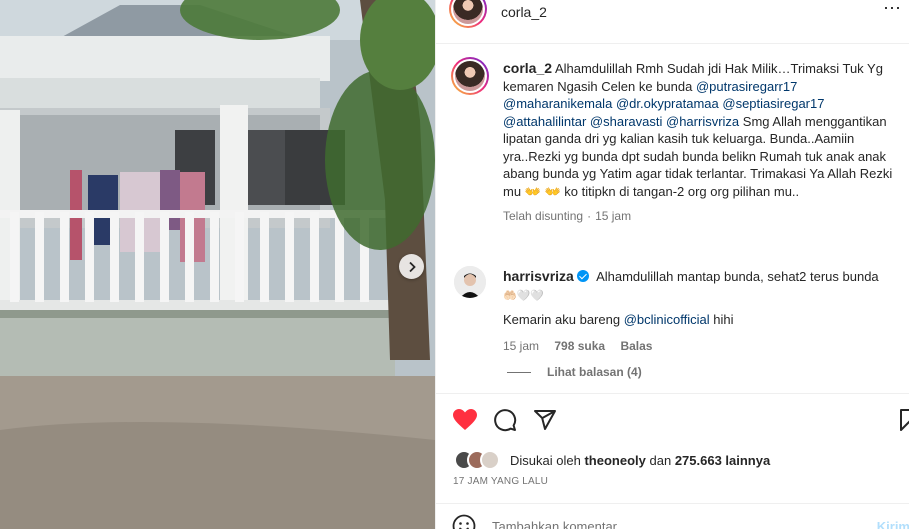  I want to click on comment-emojis: 🤲🏻🤍🤍, so click(524, 295).